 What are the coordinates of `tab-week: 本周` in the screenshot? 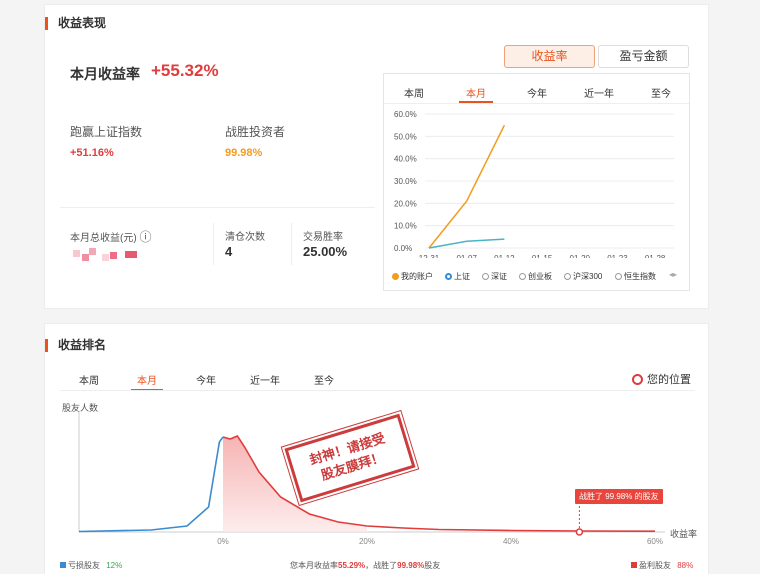 It's located at (414, 92).